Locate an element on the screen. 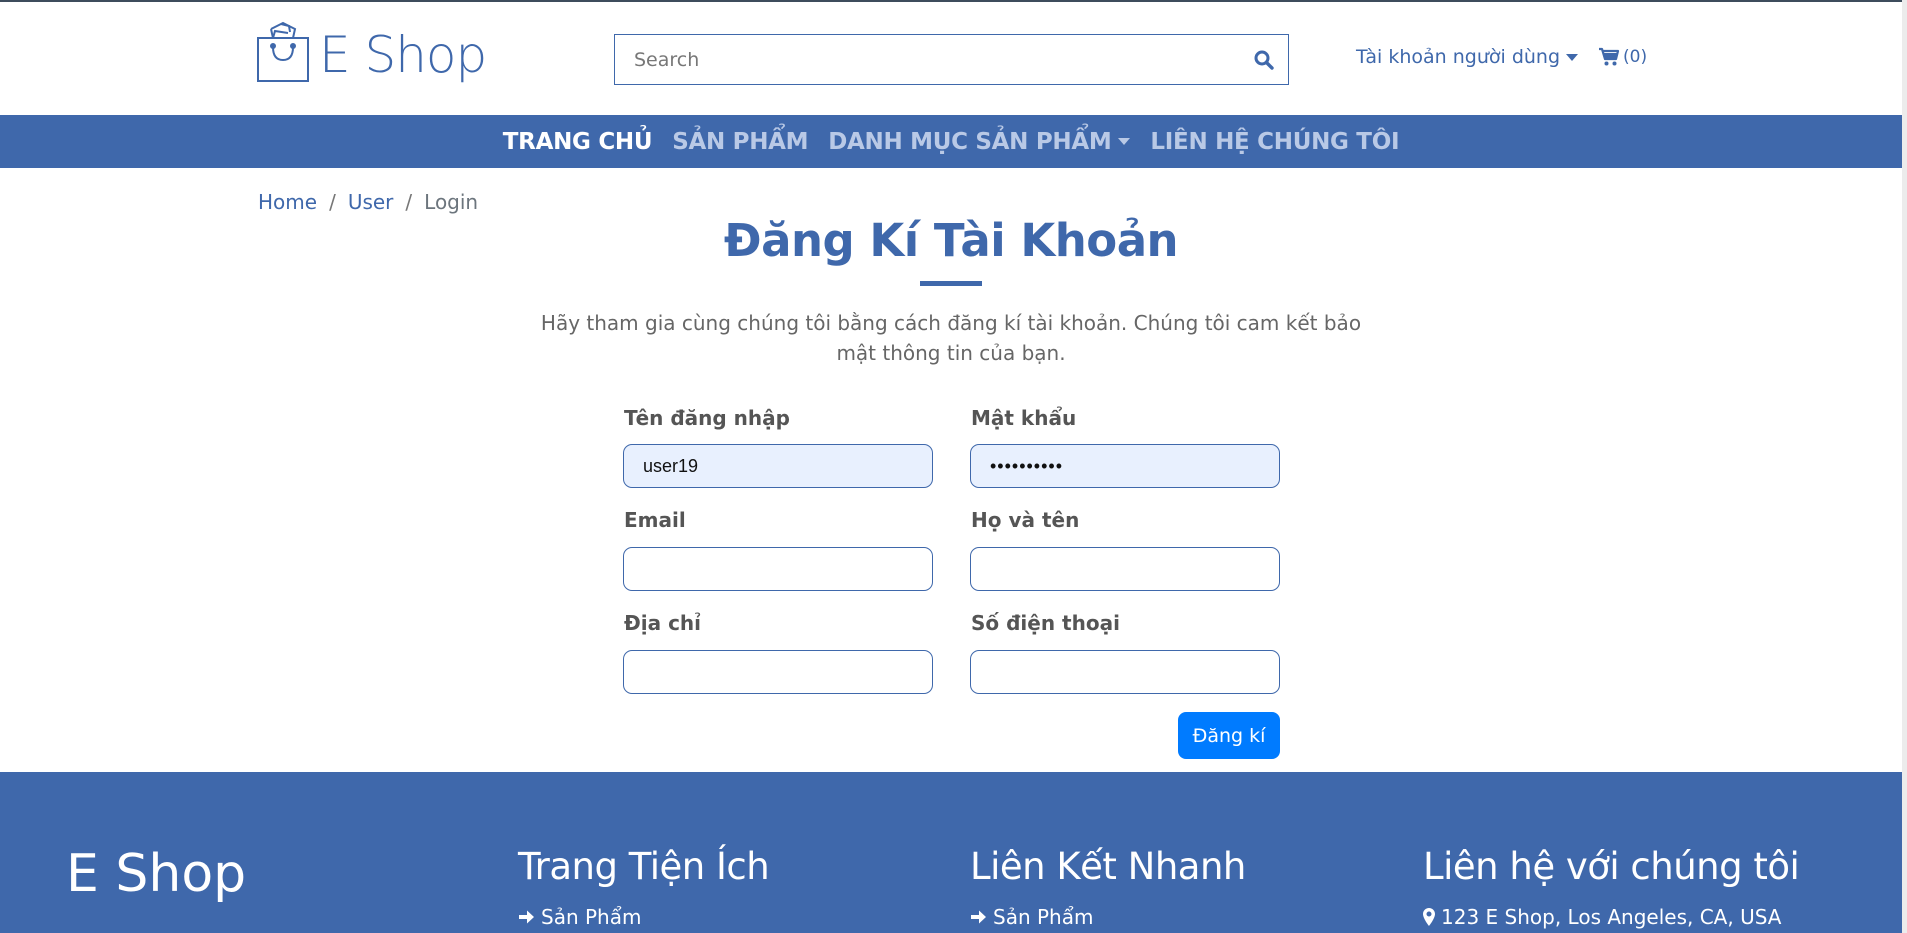  account-dropdown: Tài khoản người dùng is located at coordinates (1467, 57).